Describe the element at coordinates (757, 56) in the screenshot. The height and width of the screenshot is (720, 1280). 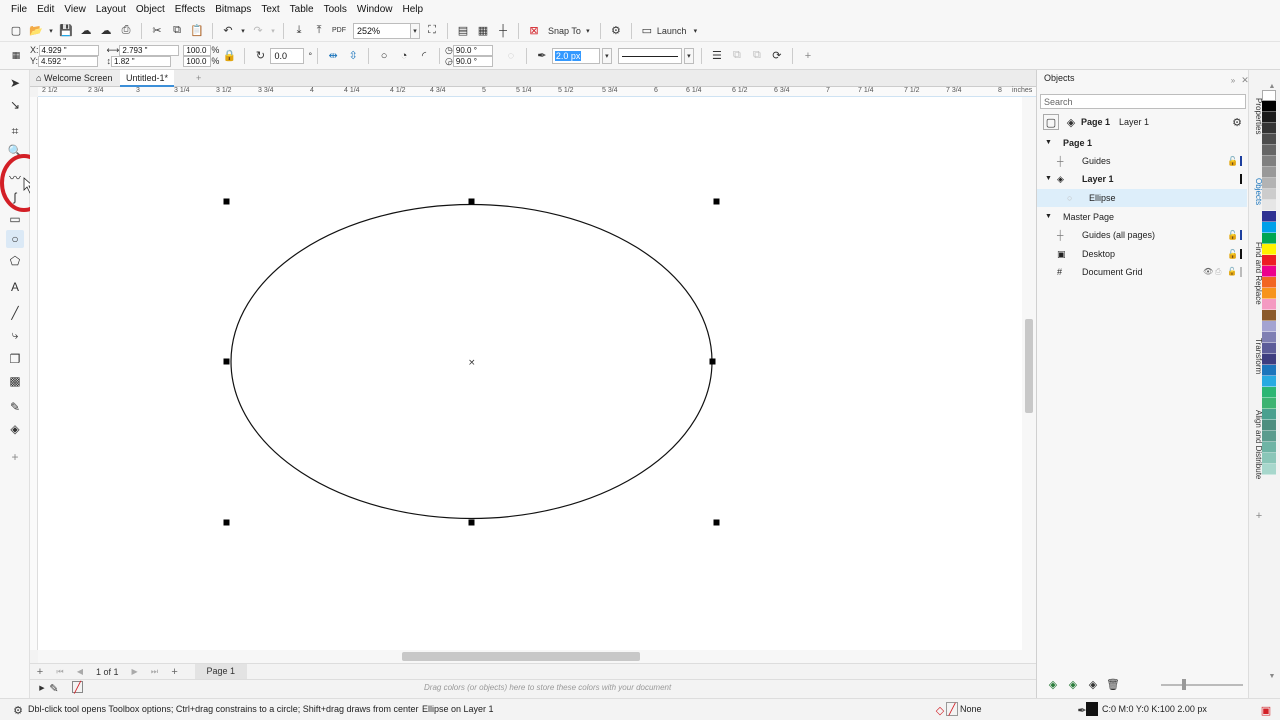
I see `to-back-icon: ⧉` at that location.